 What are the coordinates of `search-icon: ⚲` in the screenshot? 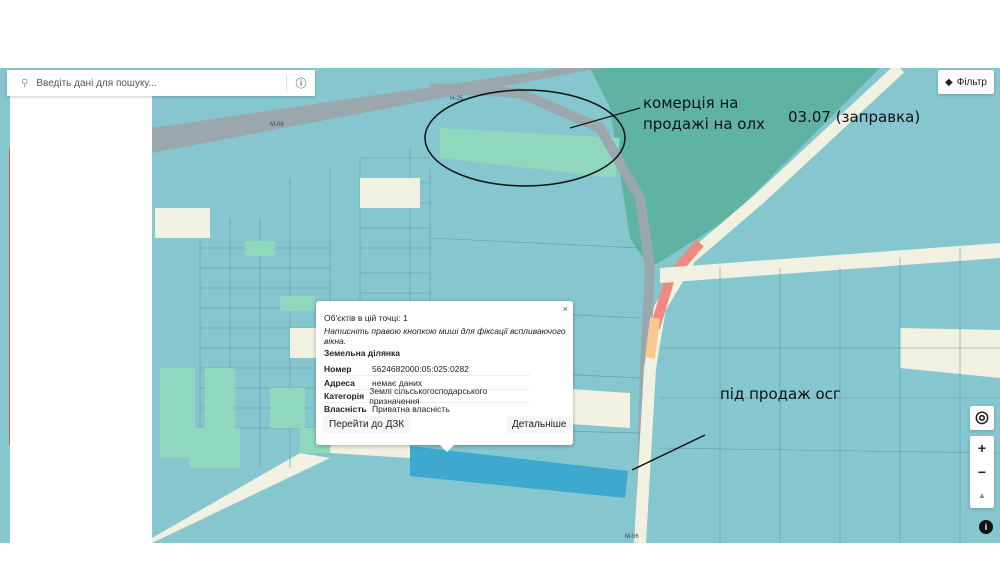 It's located at (25, 83).